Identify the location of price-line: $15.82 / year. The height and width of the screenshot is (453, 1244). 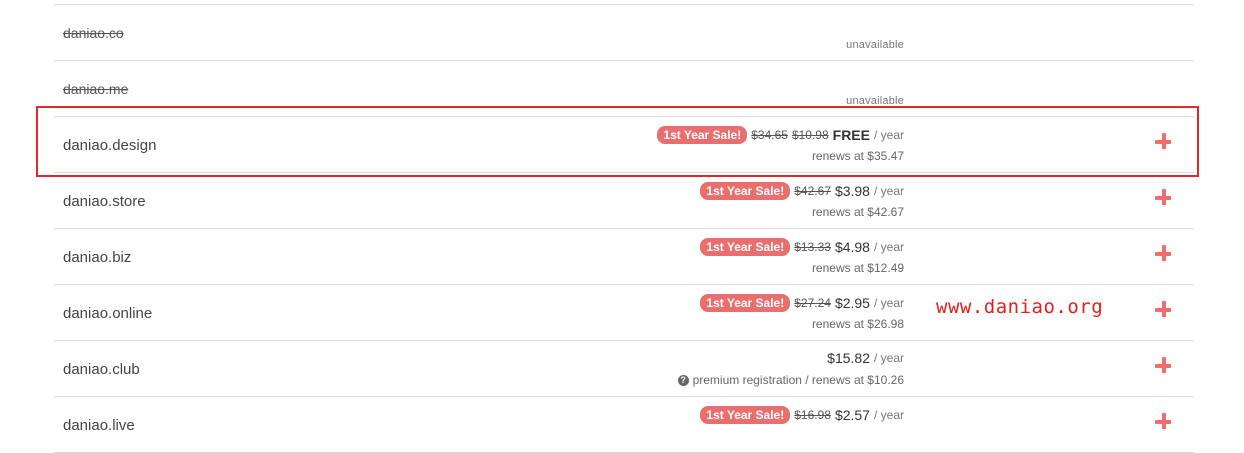
(865, 358).